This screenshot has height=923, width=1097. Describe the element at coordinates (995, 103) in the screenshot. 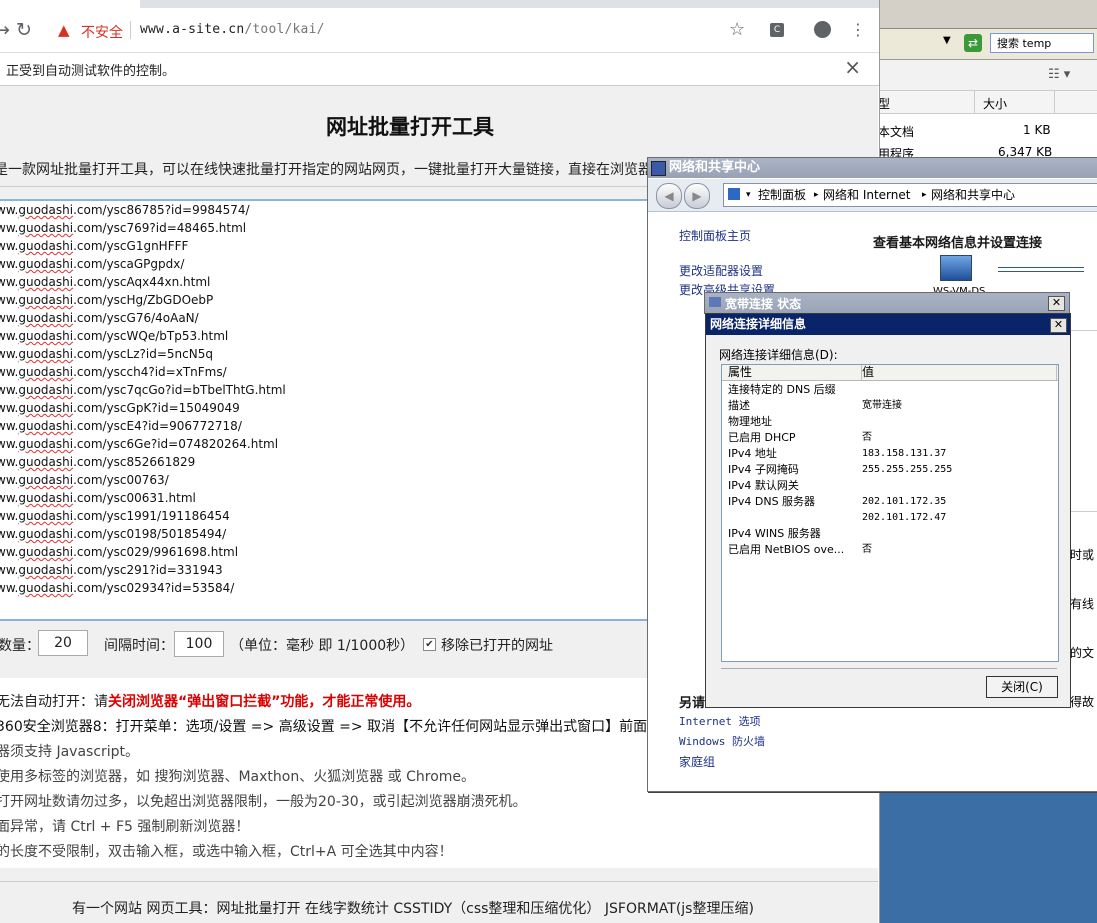

I see `size-column-header: 大小` at that location.